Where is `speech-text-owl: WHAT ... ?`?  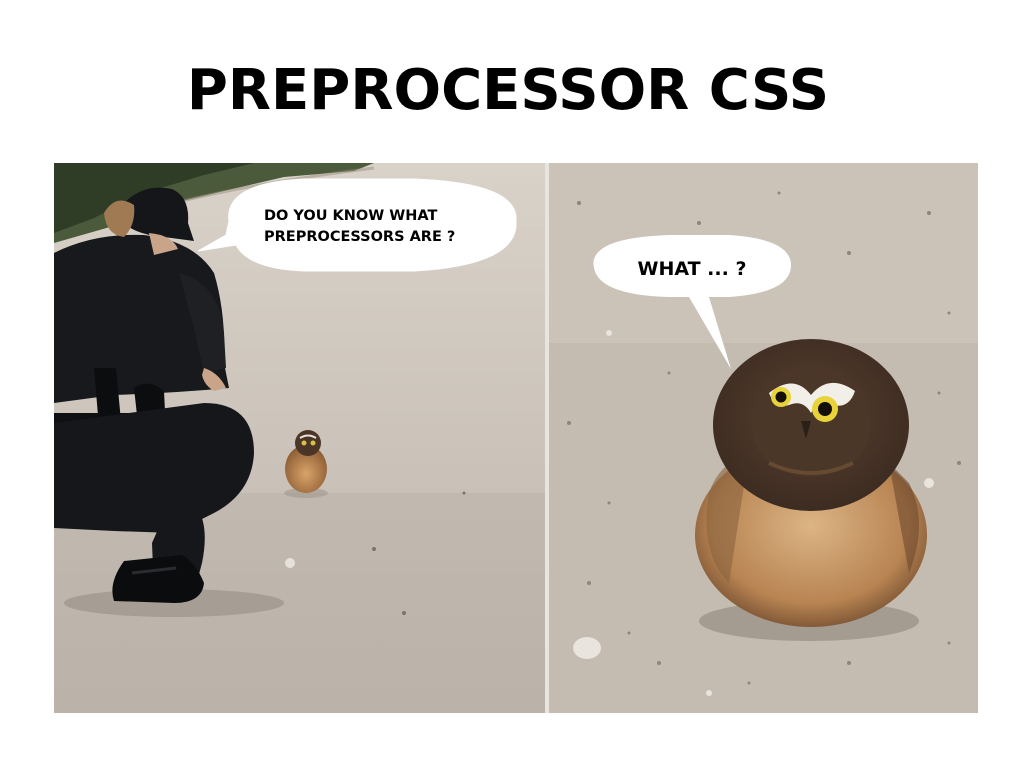 speech-text-owl: WHAT ... ? is located at coordinates (692, 269).